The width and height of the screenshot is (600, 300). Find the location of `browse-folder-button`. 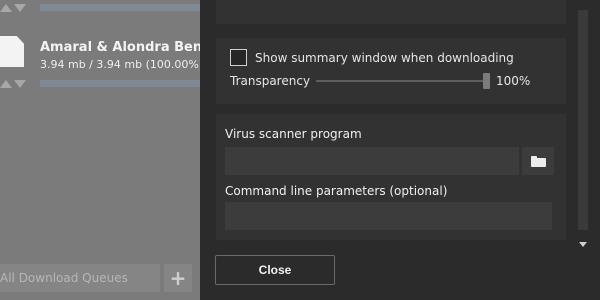

browse-folder-button is located at coordinates (538, 161).